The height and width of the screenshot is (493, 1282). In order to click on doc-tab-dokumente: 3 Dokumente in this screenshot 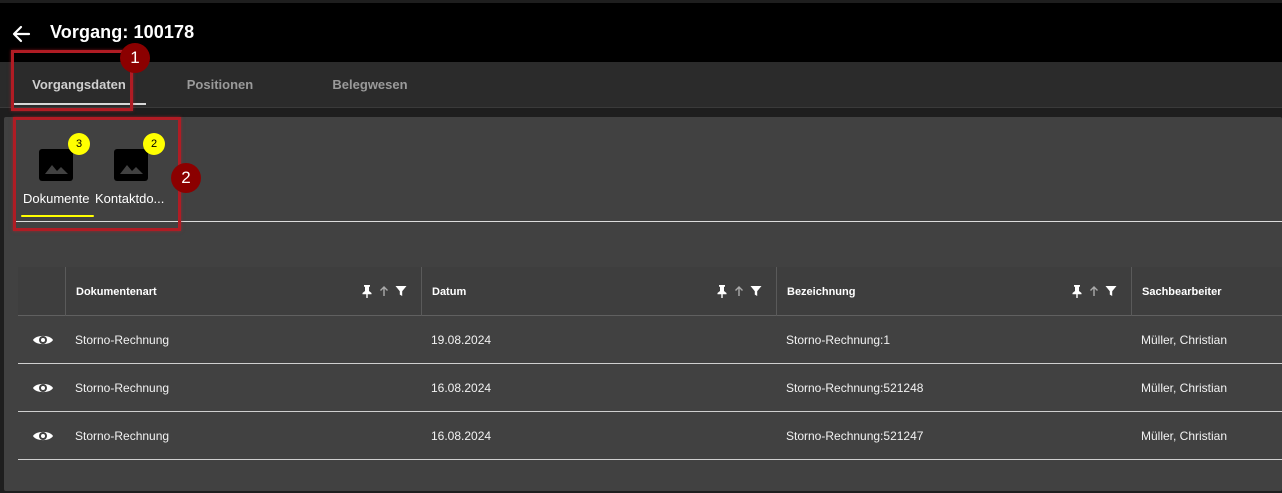, I will do `click(58, 175)`.